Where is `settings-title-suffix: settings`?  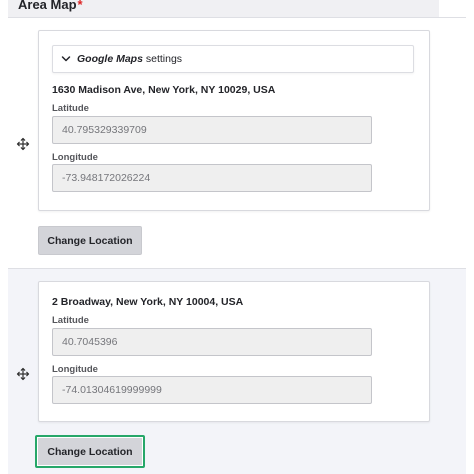 settings-title-suffix: settings is located at coordinates (162, 59).